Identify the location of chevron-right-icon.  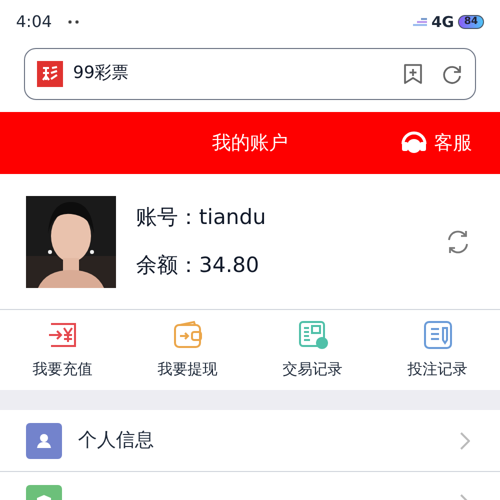
(465, 441).